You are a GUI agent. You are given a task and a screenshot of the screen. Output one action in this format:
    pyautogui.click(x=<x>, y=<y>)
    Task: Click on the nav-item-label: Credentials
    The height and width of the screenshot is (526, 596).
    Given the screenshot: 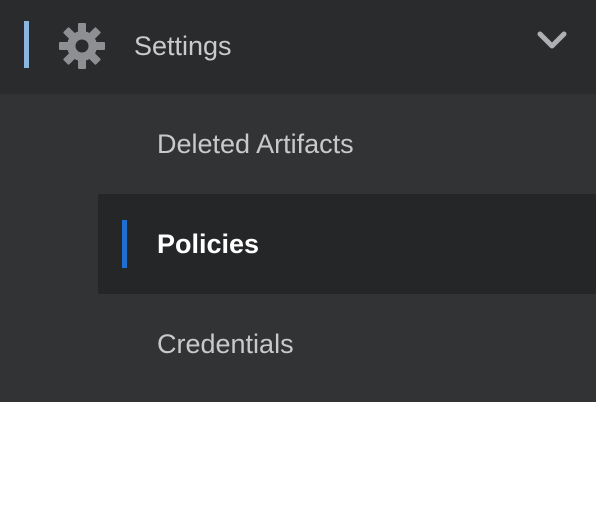 What is the action you would take?
    pyautogui.click(x=225, y=344)
    